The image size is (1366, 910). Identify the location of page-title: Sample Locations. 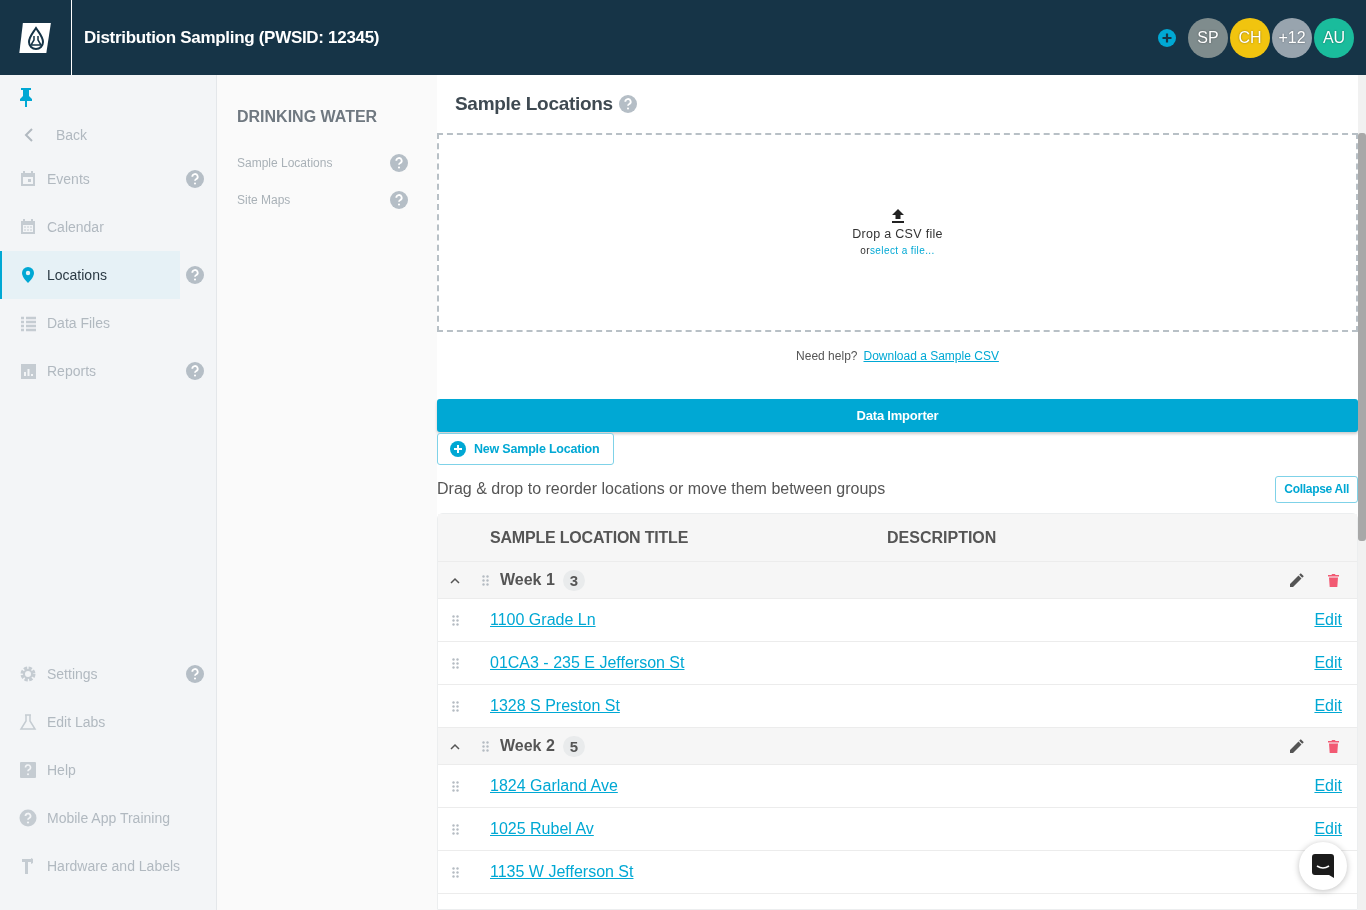
(534, 104).